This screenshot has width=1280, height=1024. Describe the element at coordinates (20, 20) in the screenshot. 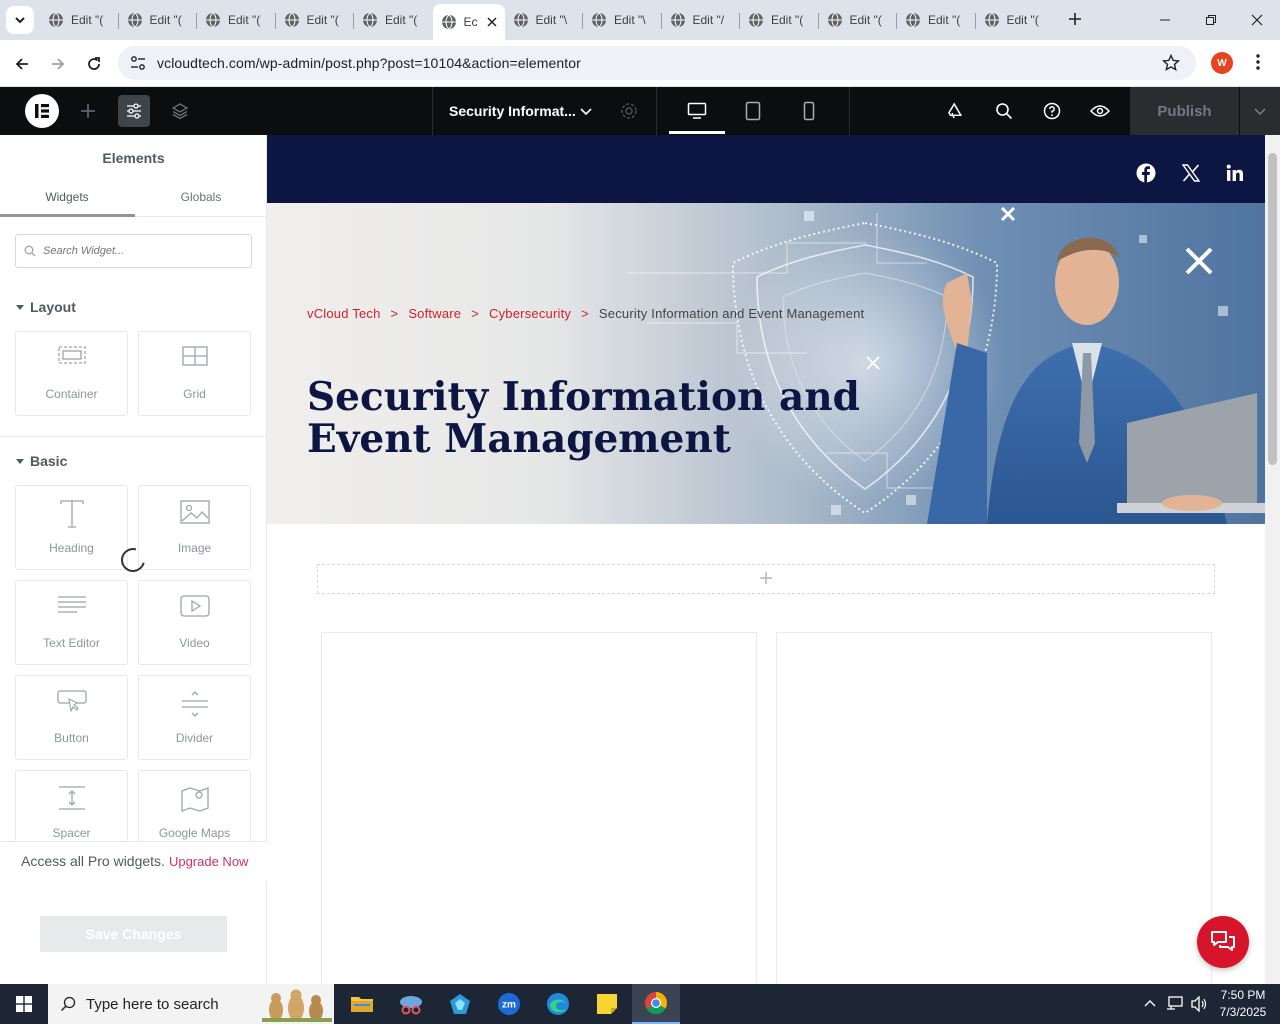

I see `tab-search-button` at that location.